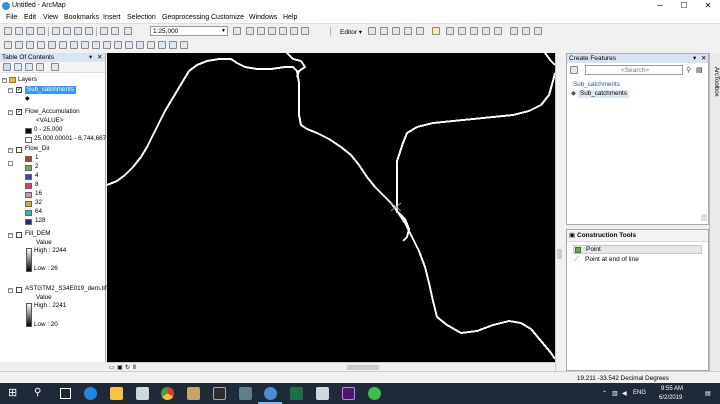 The image size is (720, 404). I want to click on map-vertical-scrollbar, so click(559, 212).